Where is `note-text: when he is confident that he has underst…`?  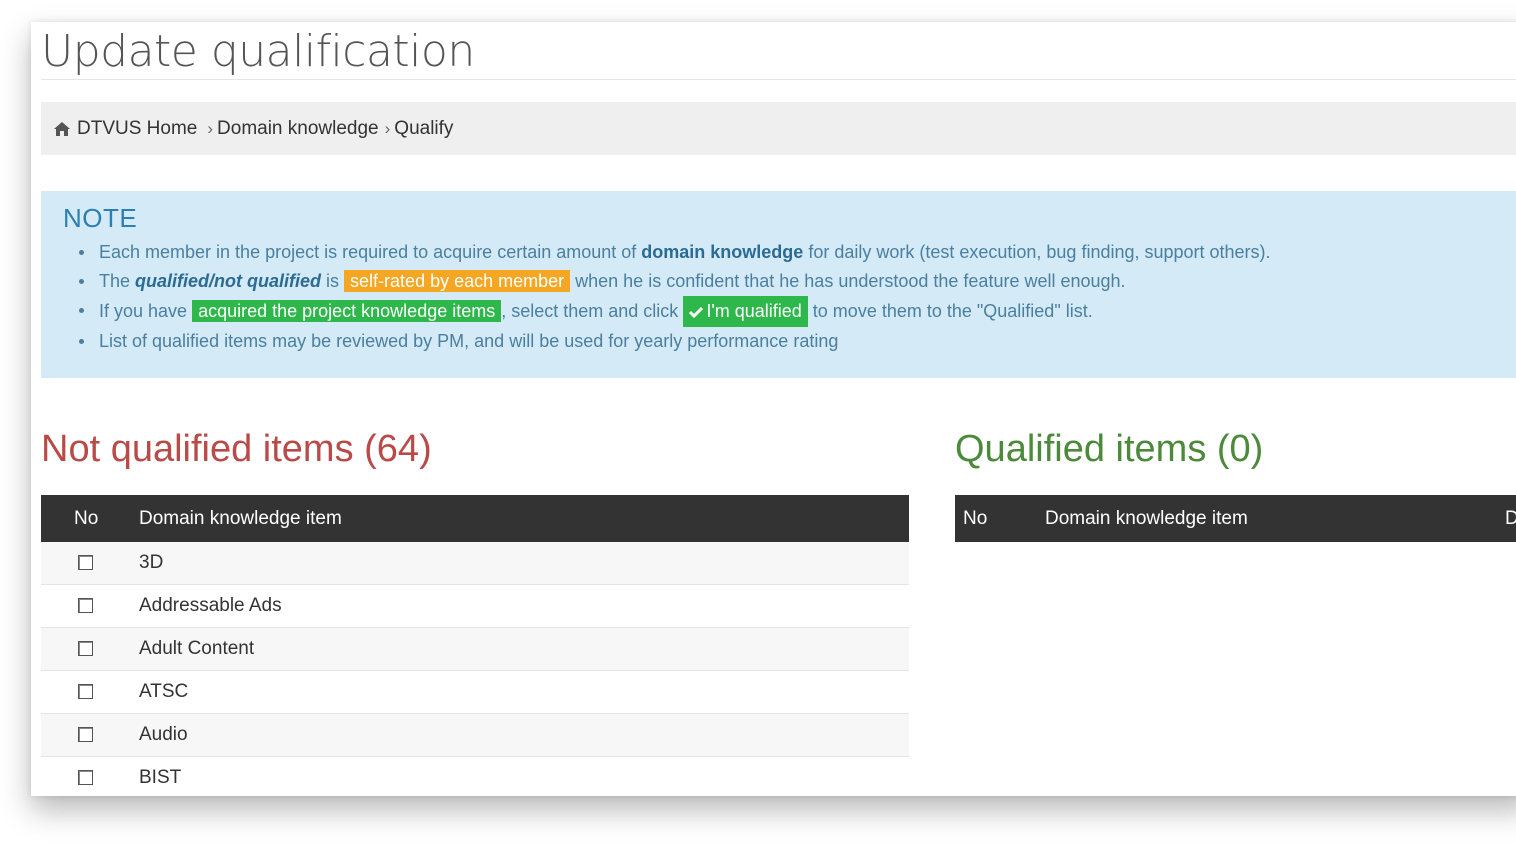
note-text: when he is confident that he has underst… is located at coordinates (848, 281).